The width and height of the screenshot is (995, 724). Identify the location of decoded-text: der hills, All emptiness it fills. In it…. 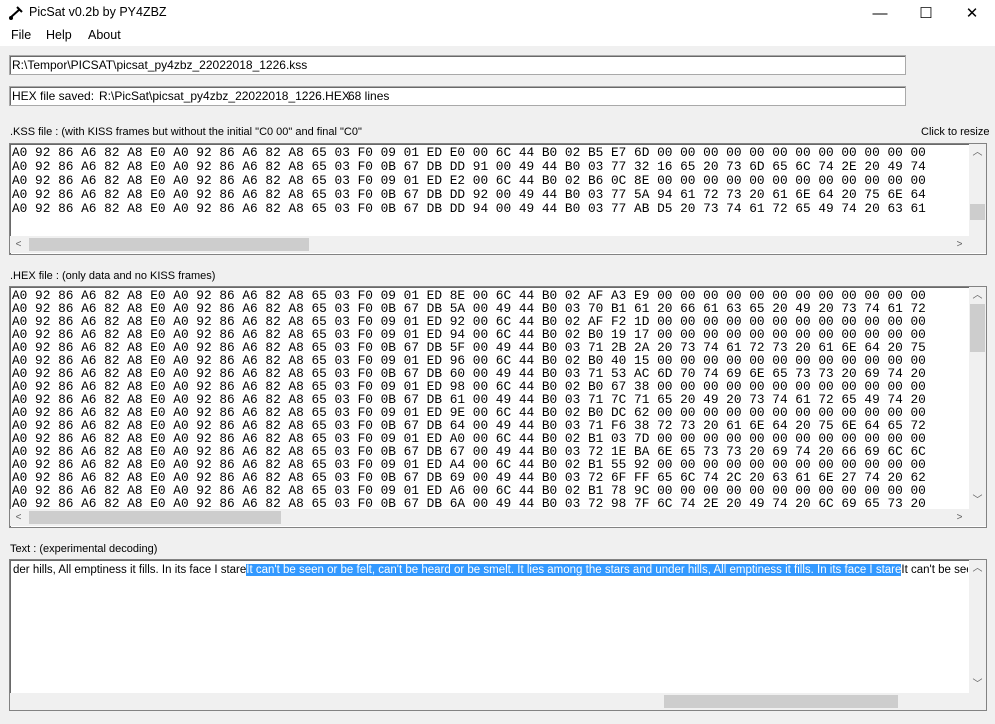
(490, 570).